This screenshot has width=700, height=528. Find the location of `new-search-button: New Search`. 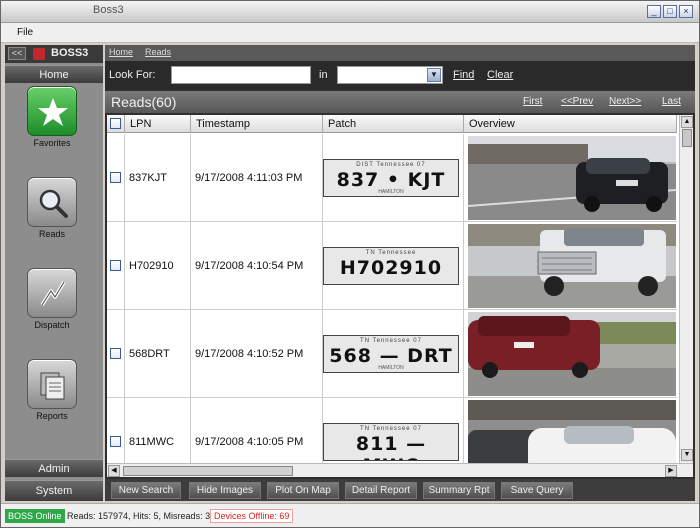

new-search-button: New Search is located at coordinates (146, 490).